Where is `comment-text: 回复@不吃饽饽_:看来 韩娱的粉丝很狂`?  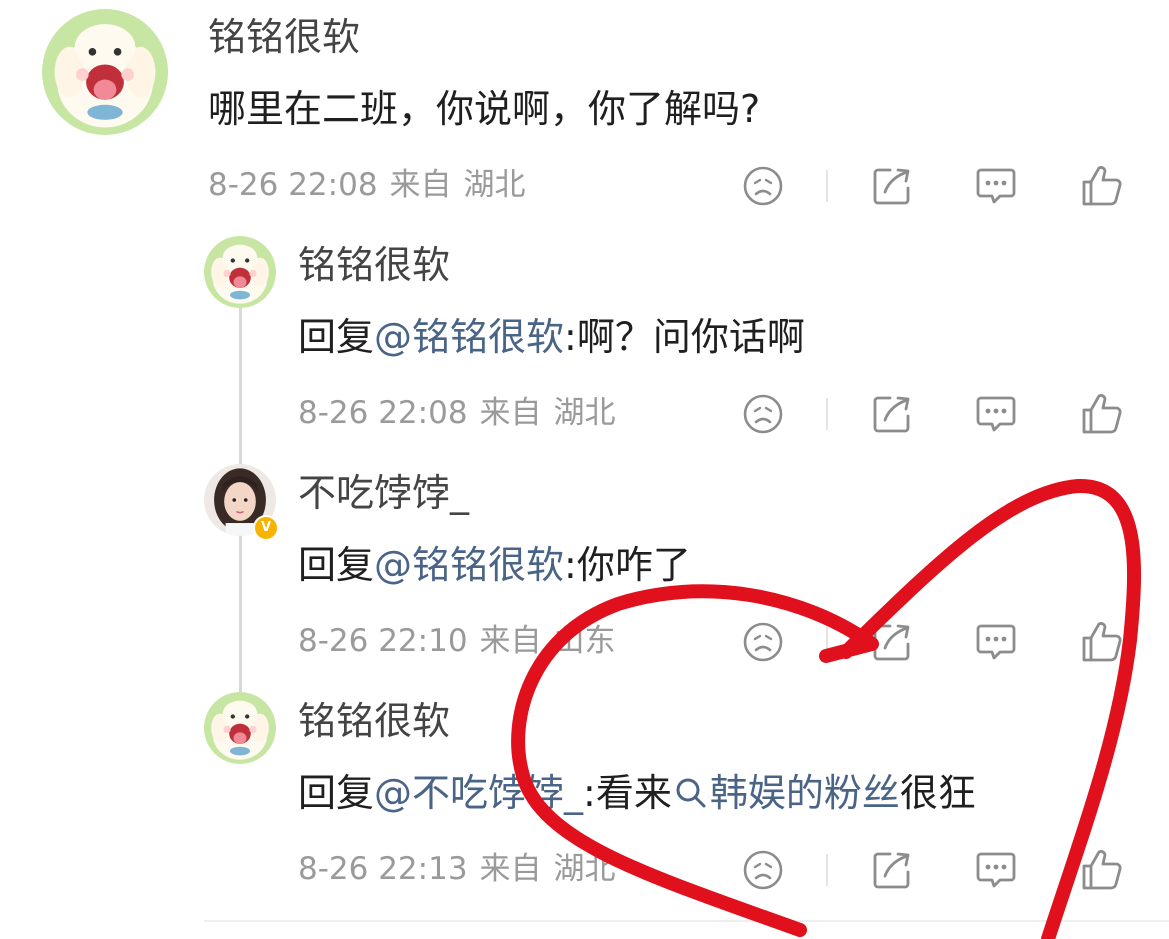
comment-text: 回复@不吃饽饽_:看来 韩娱的粉丝很狂 is located at coordinates (637, 793).